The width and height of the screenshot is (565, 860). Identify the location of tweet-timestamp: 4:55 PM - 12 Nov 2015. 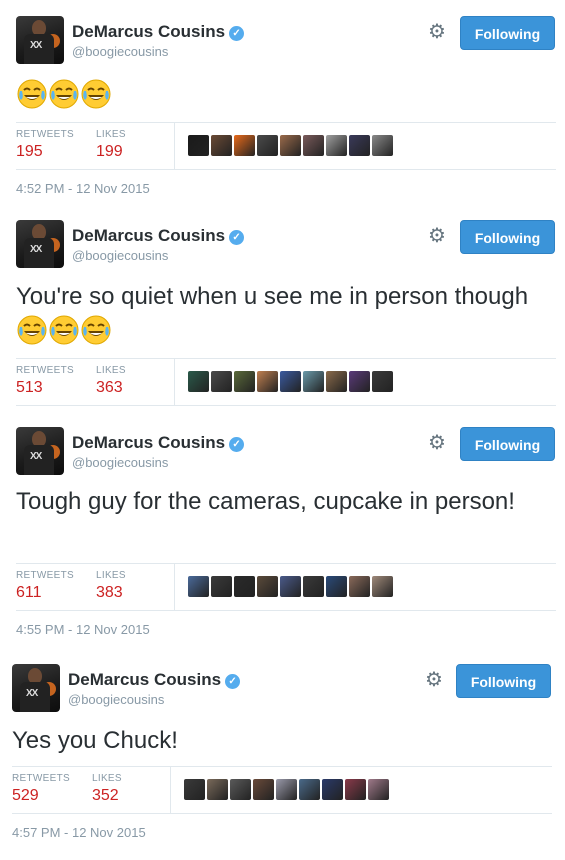
(83, 629).